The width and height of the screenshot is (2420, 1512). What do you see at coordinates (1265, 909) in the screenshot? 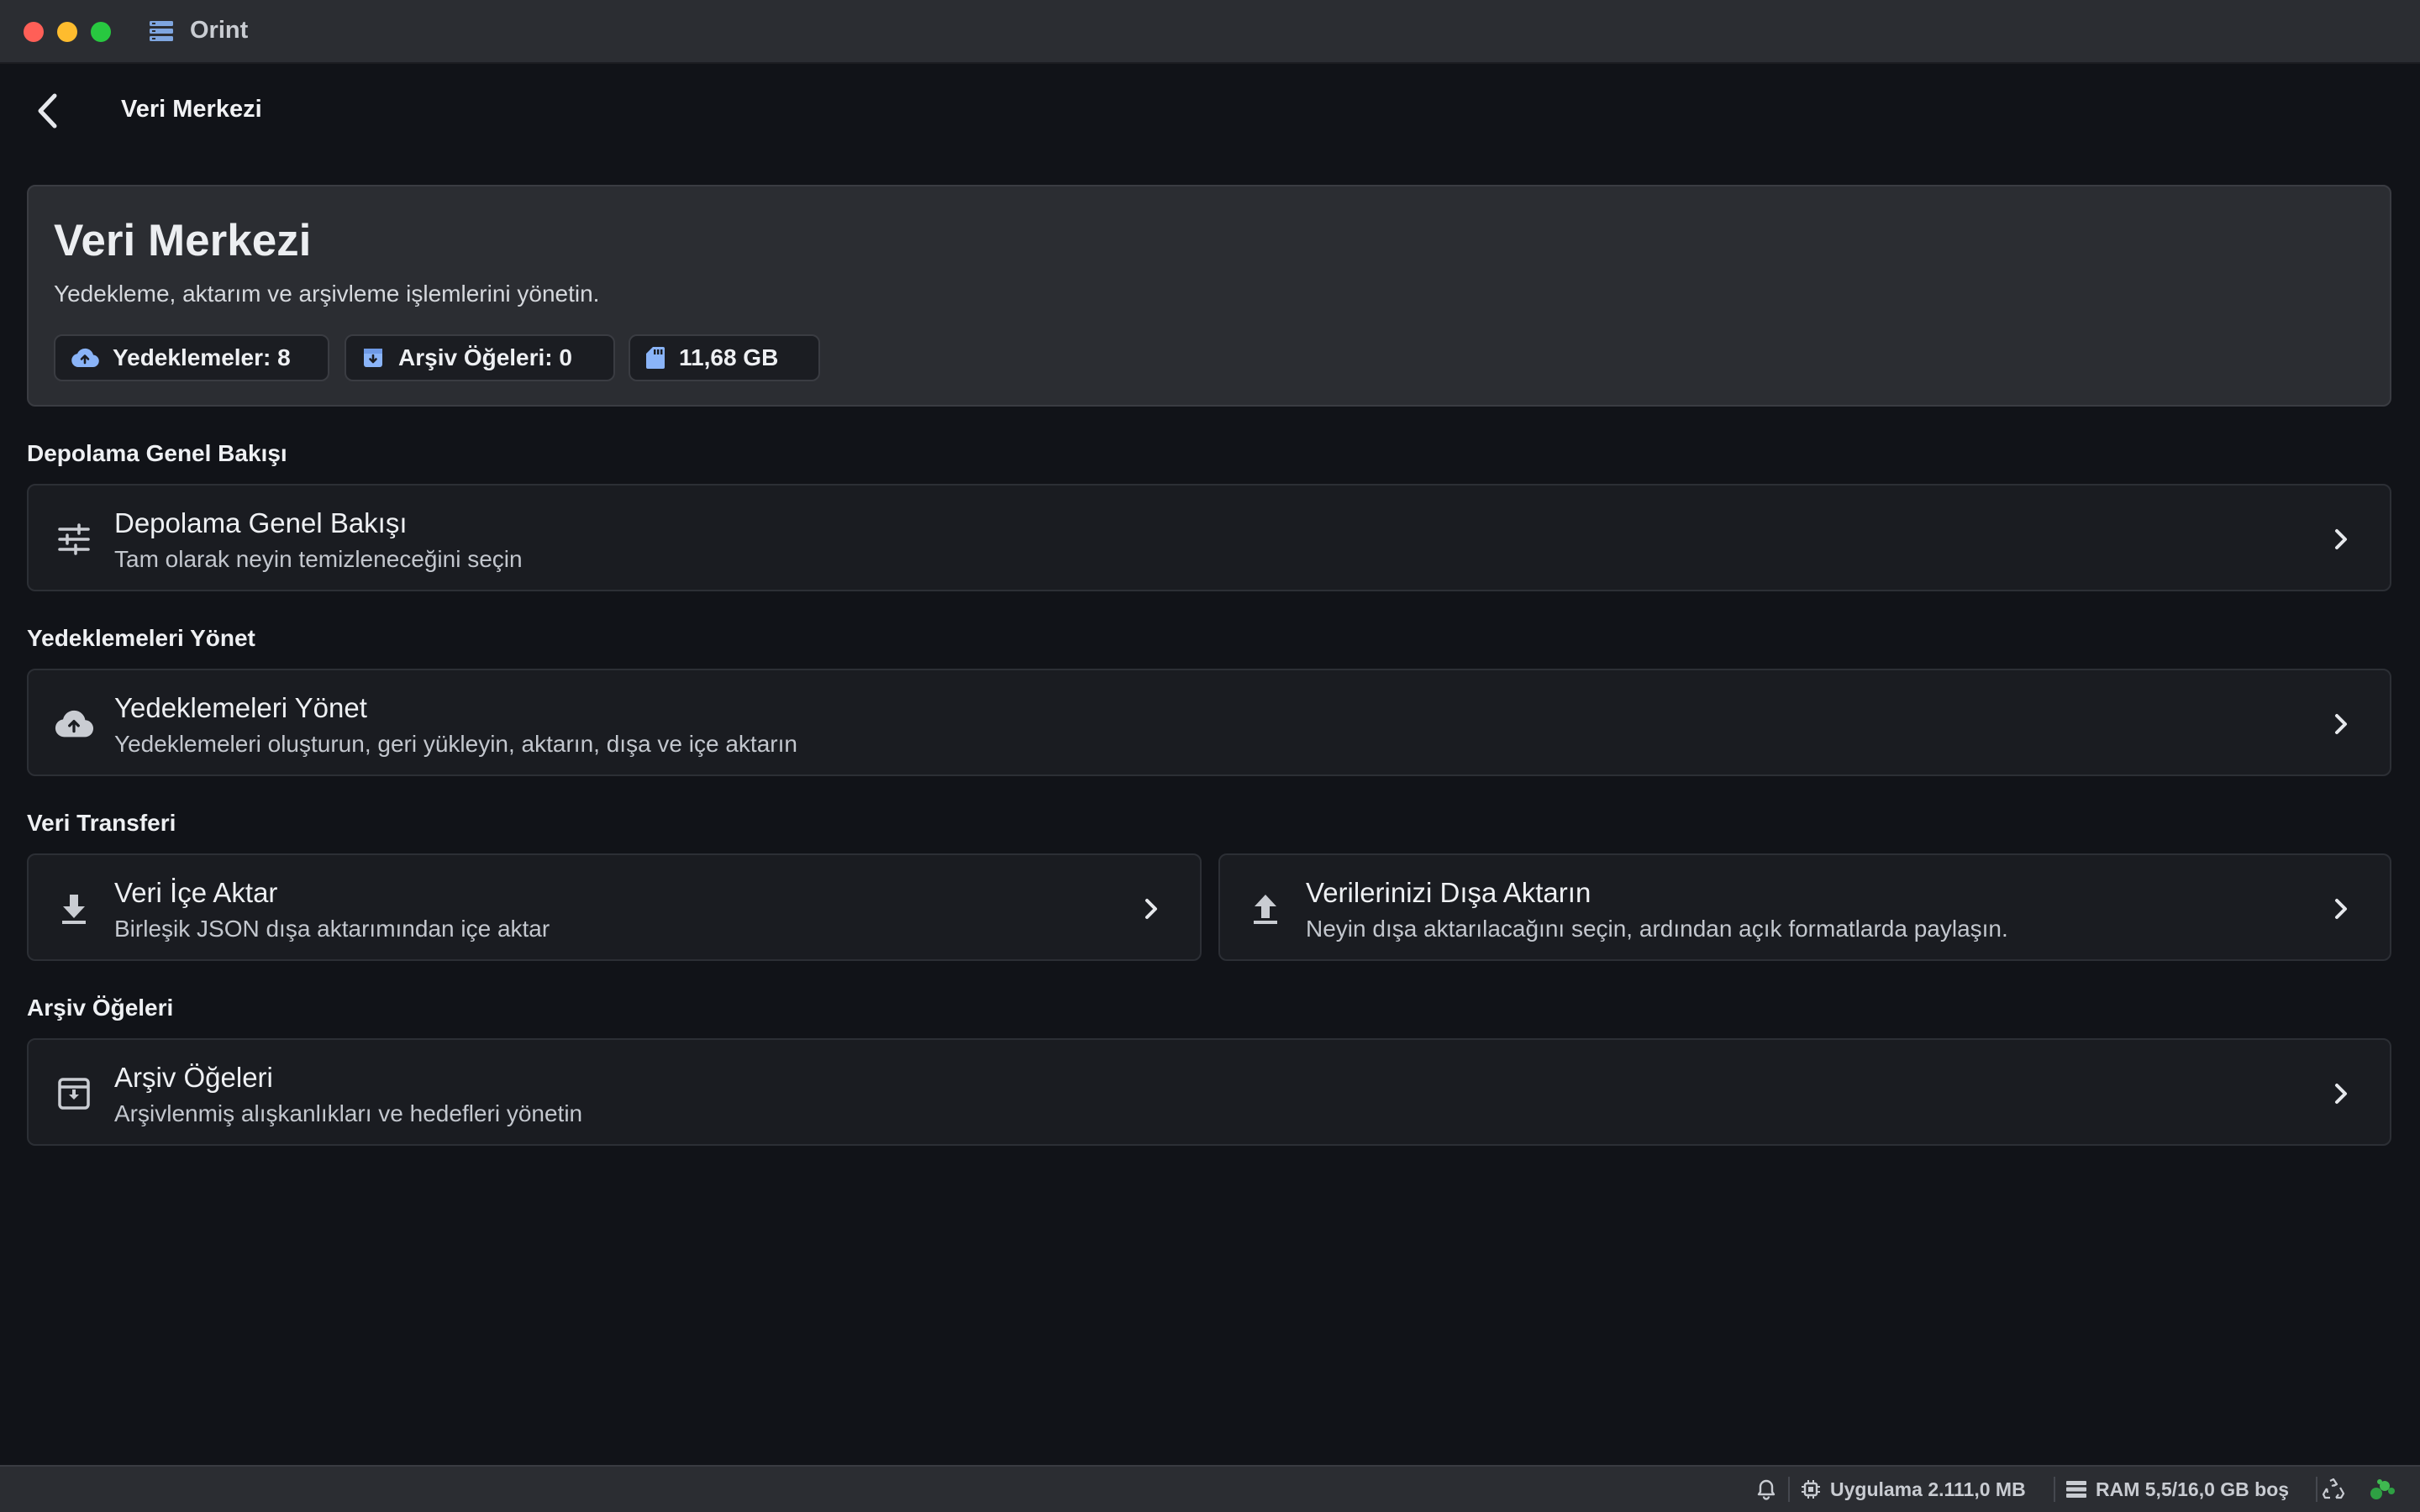
I see `upload-icon` at bounding box center [1265, 909].